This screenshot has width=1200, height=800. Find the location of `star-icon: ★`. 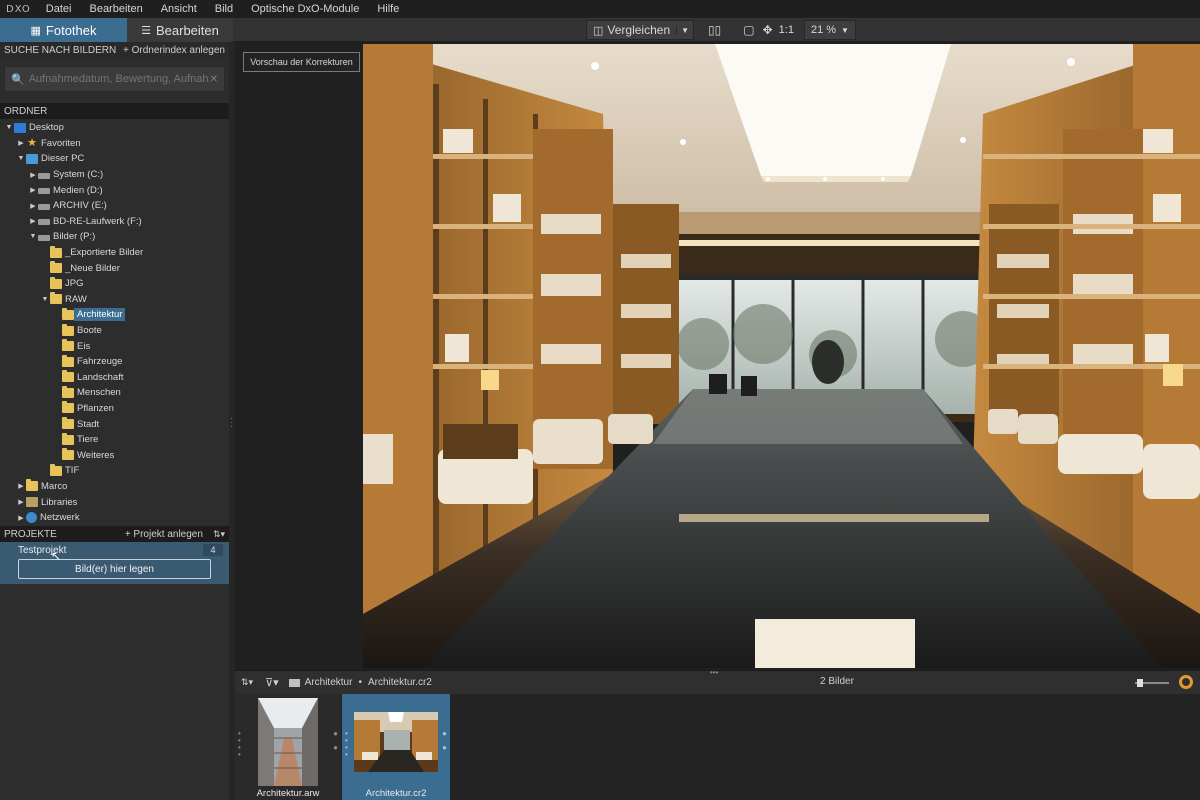

star-icon: ★ is located at coordinates (32, 143).